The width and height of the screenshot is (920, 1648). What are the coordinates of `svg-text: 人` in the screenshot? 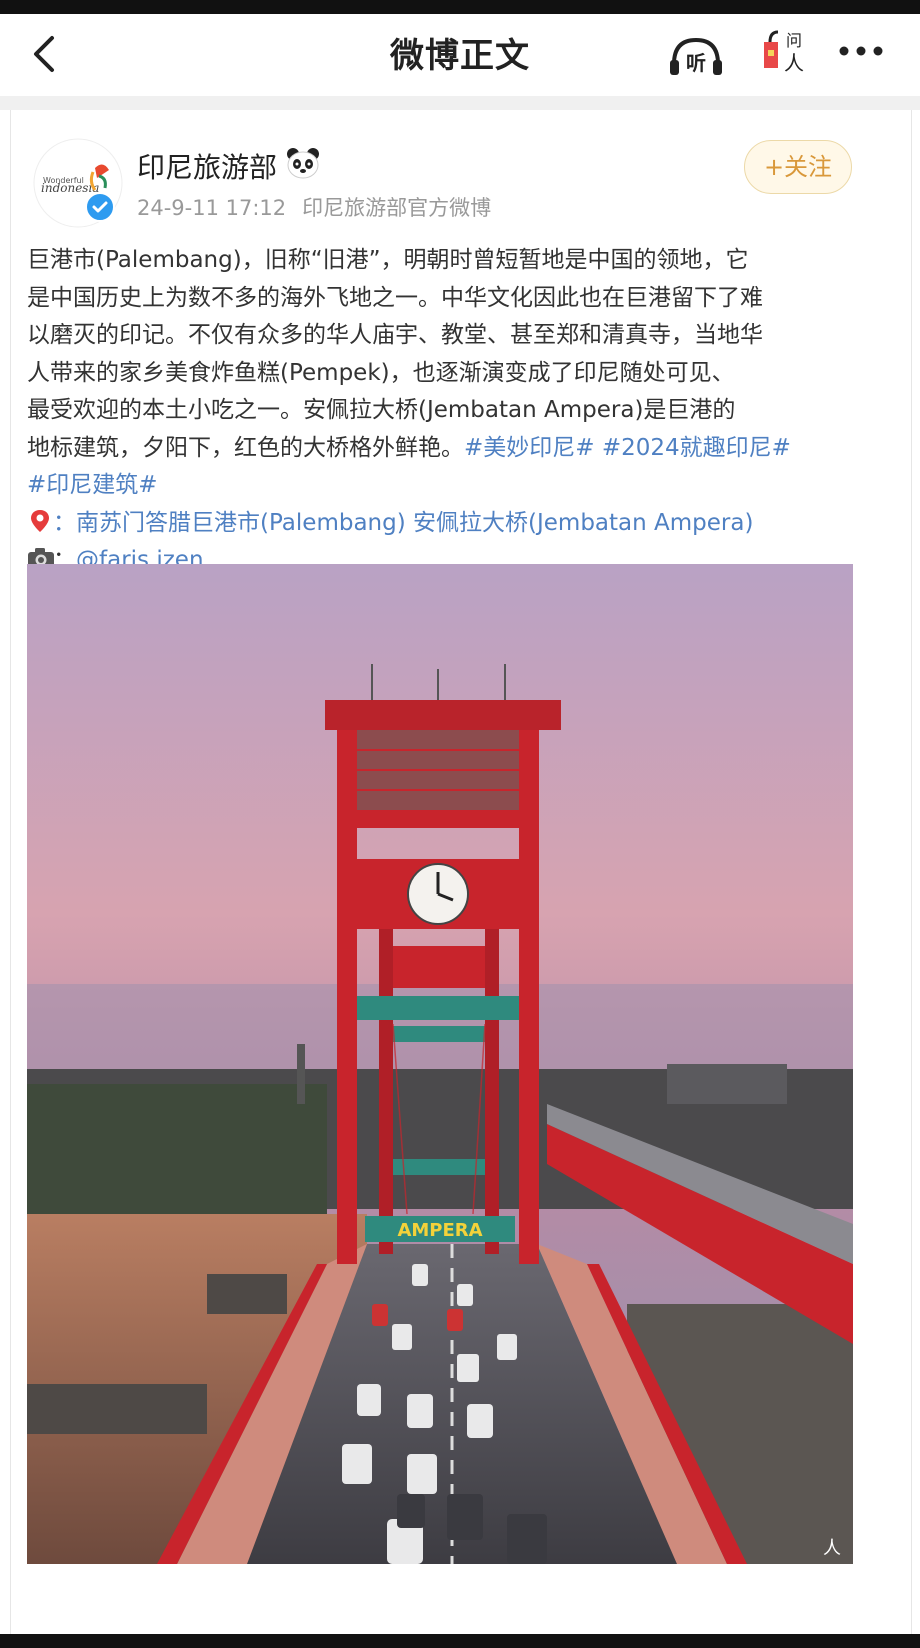 It's located at (794, 63).